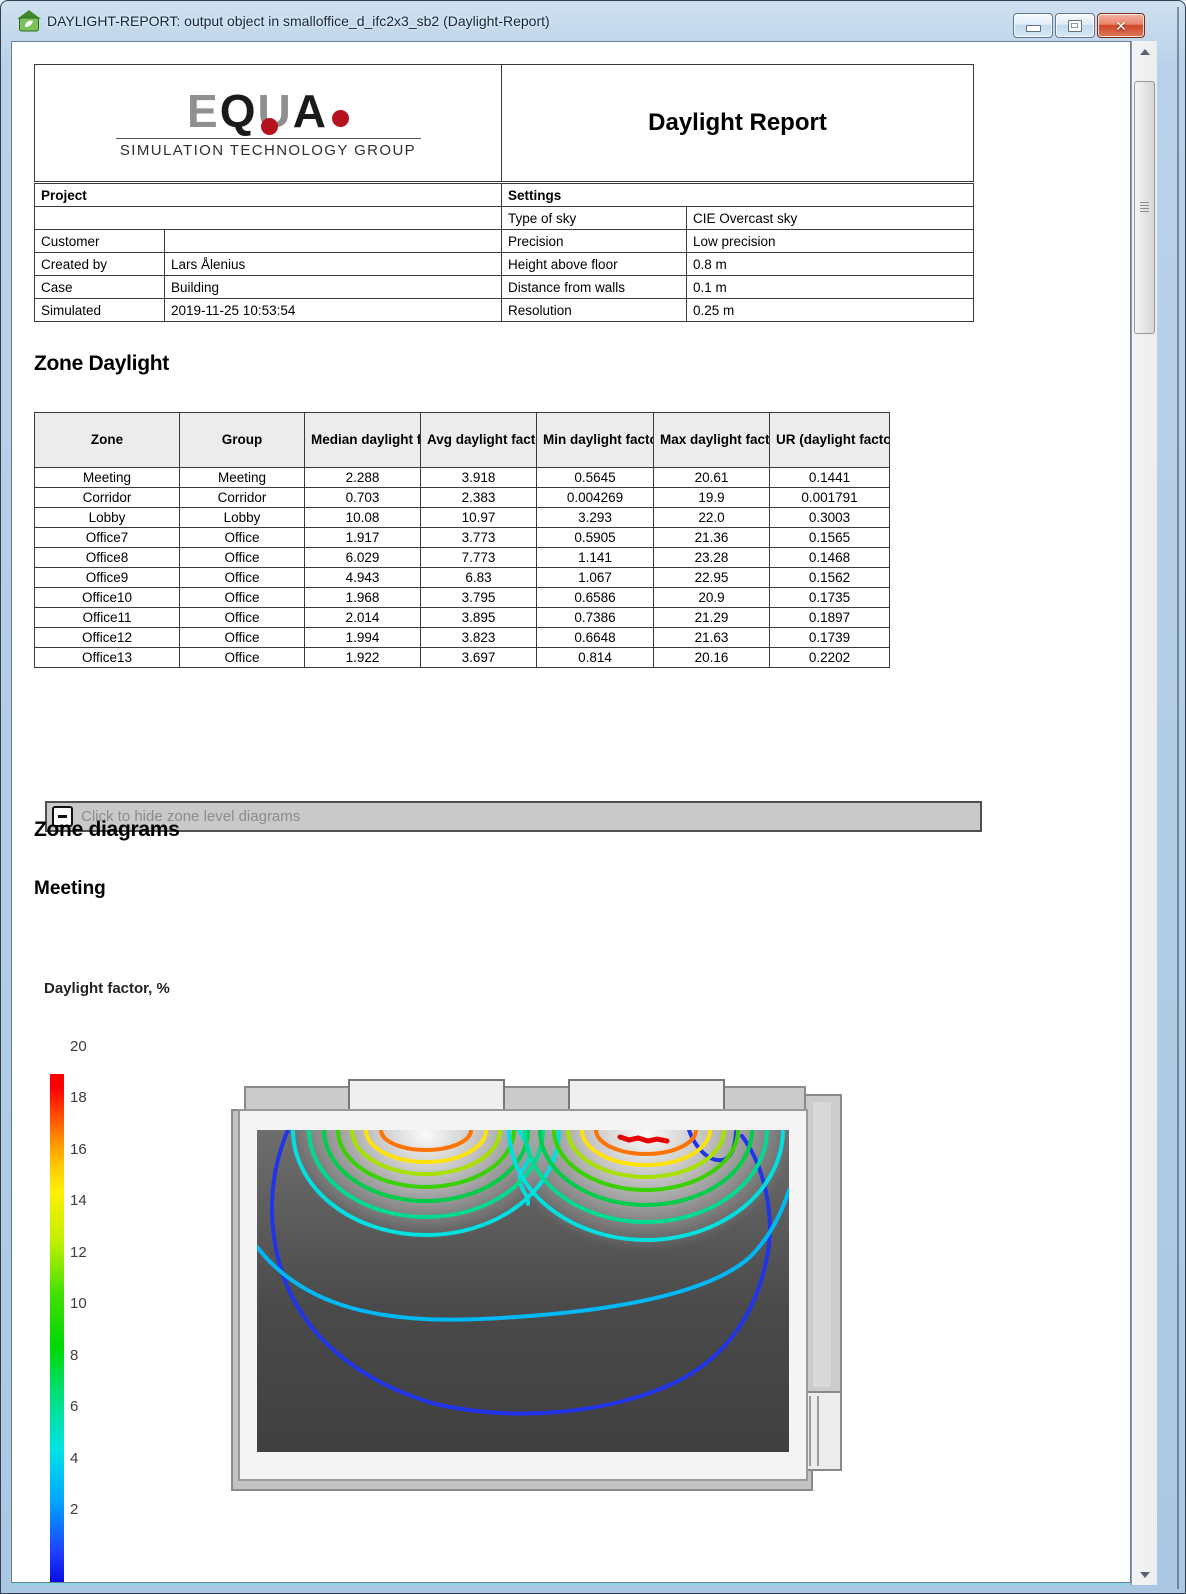  I want to click on legend-title: Daylight factor, %, so click(107, 988).